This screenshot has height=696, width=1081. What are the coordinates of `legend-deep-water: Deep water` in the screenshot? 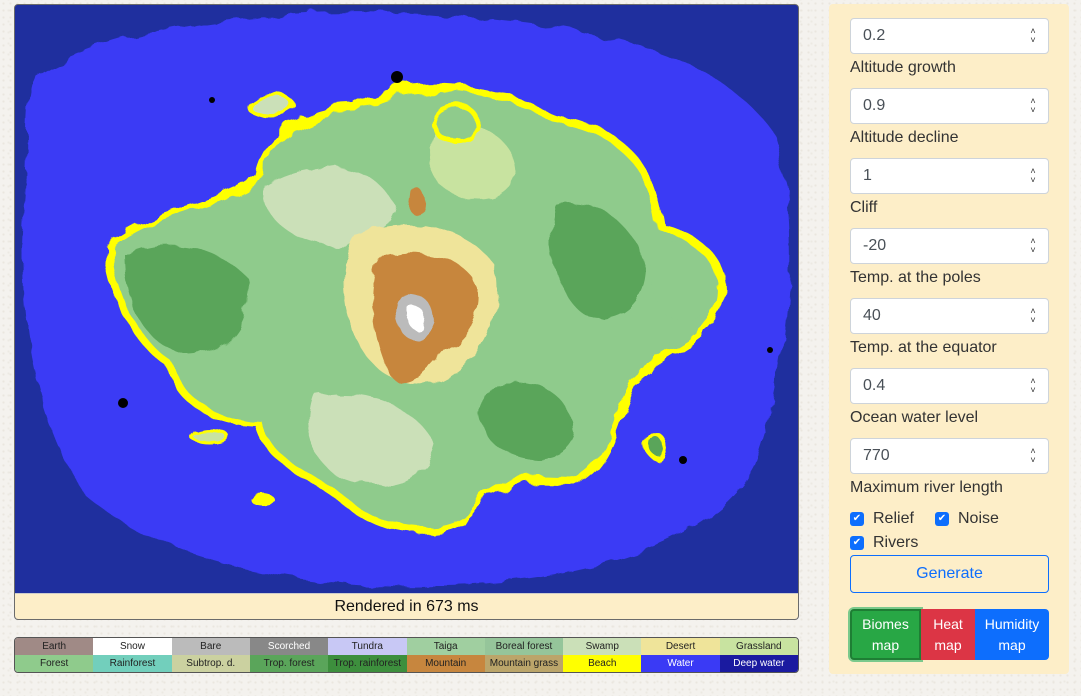 It's located at (758, 663).